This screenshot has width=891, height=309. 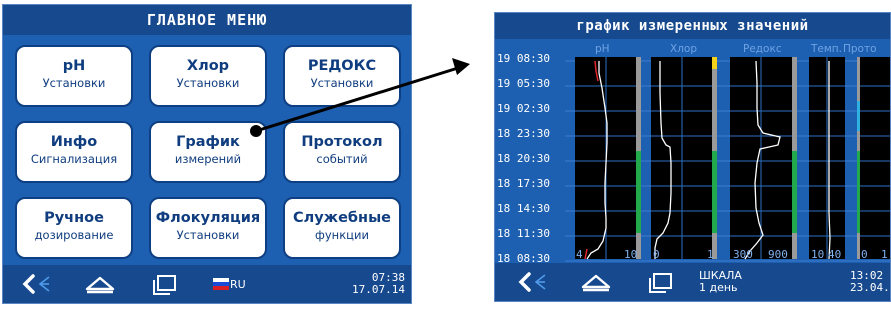 What do you see at coordinates (778, 254) in the screenshot?
I see `redox-scale-max: 900` at bounding box center [778, 254].